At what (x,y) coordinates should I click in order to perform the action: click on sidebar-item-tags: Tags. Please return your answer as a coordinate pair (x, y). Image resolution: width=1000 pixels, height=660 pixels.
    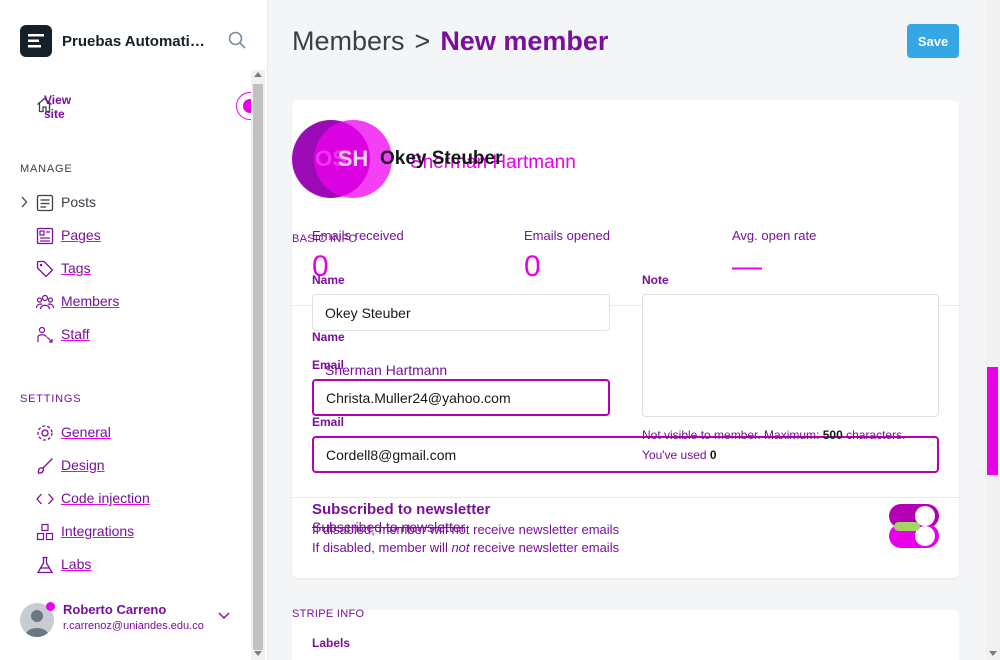
    Looking at the image, I should click on (135, 268).